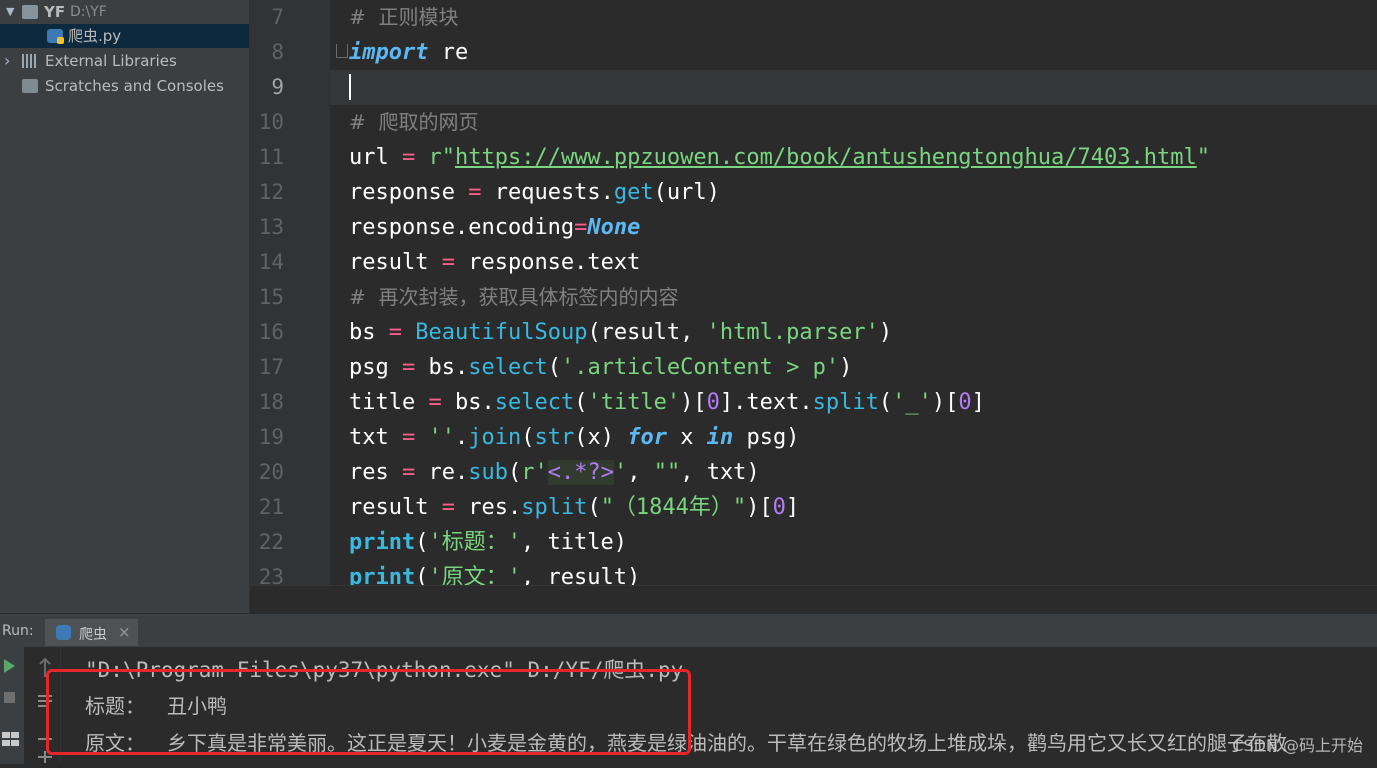 The height and width of the screenshot is (768, 1377). What do you see at coordinates (63, 632) in the screenshot?
I see `python-icon` at bounding box center [63, 632].